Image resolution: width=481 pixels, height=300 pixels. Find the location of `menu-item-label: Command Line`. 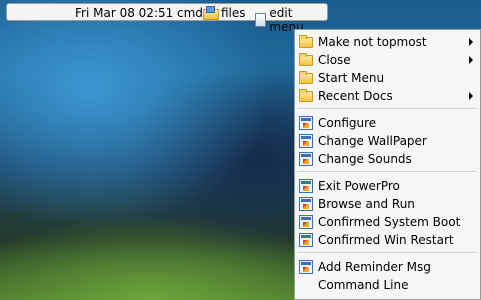

menu-item-label: Command Line is located at coordinates (363, 285).